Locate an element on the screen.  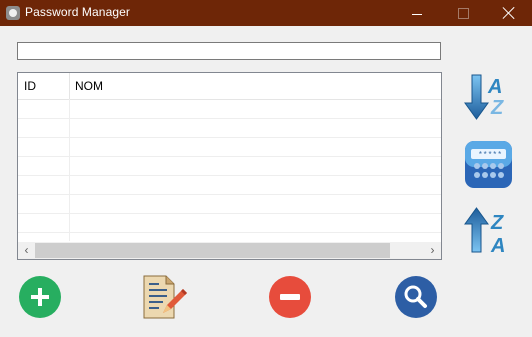
calculator-icon: ***** is located at coordinates (488, 164).